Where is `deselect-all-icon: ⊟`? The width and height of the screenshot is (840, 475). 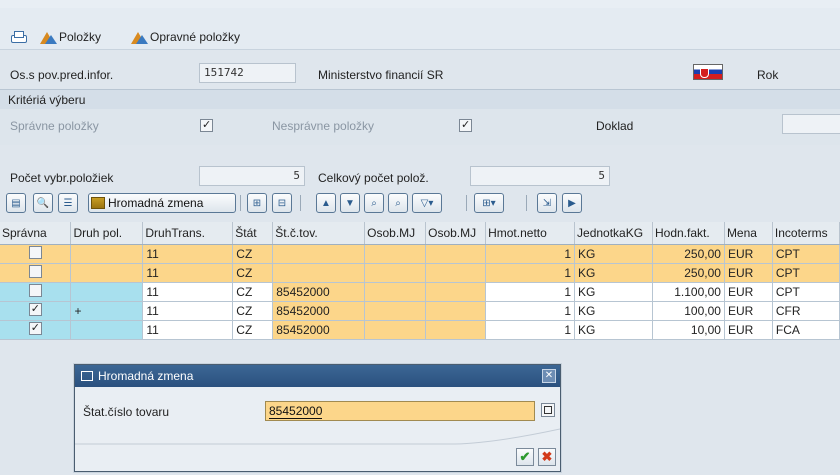 deselect-all-icon: ⊟ is located at coordinates (282, 203).